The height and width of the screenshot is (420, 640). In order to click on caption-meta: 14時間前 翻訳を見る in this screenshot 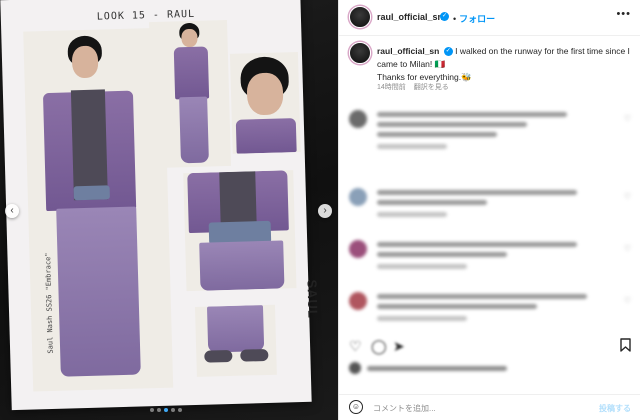, I will do `click(413, 87)`.